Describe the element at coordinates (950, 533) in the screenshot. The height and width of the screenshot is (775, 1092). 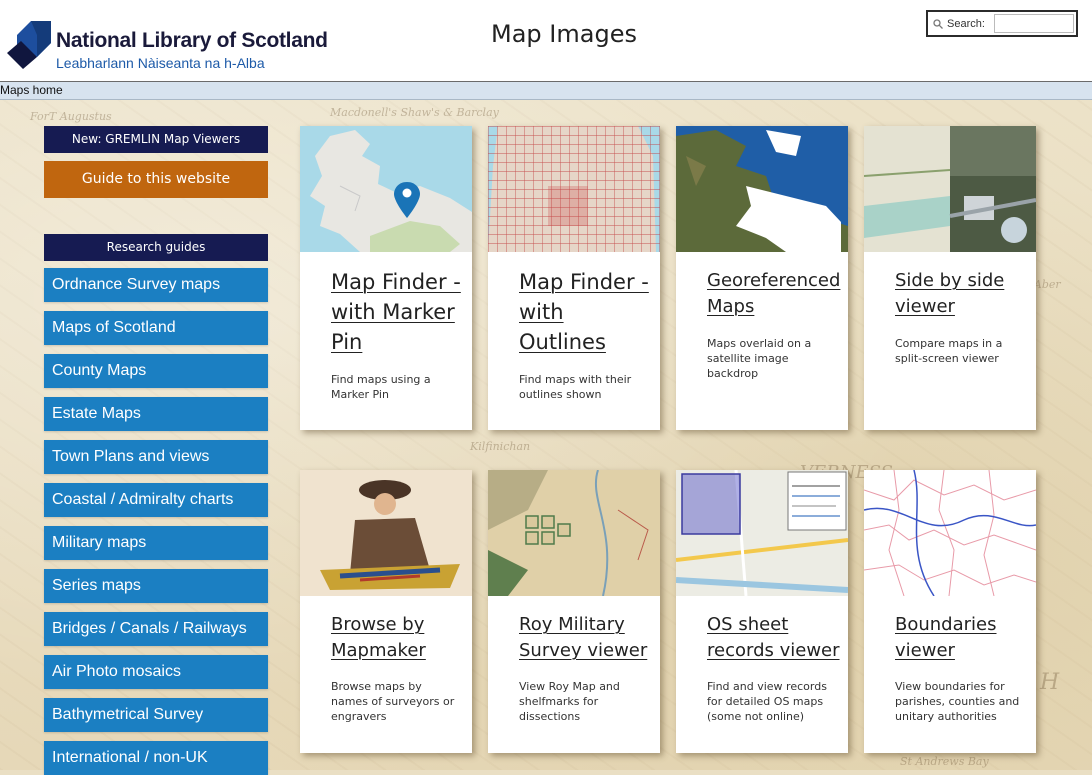
I see `card-image-boundaries` at that location.